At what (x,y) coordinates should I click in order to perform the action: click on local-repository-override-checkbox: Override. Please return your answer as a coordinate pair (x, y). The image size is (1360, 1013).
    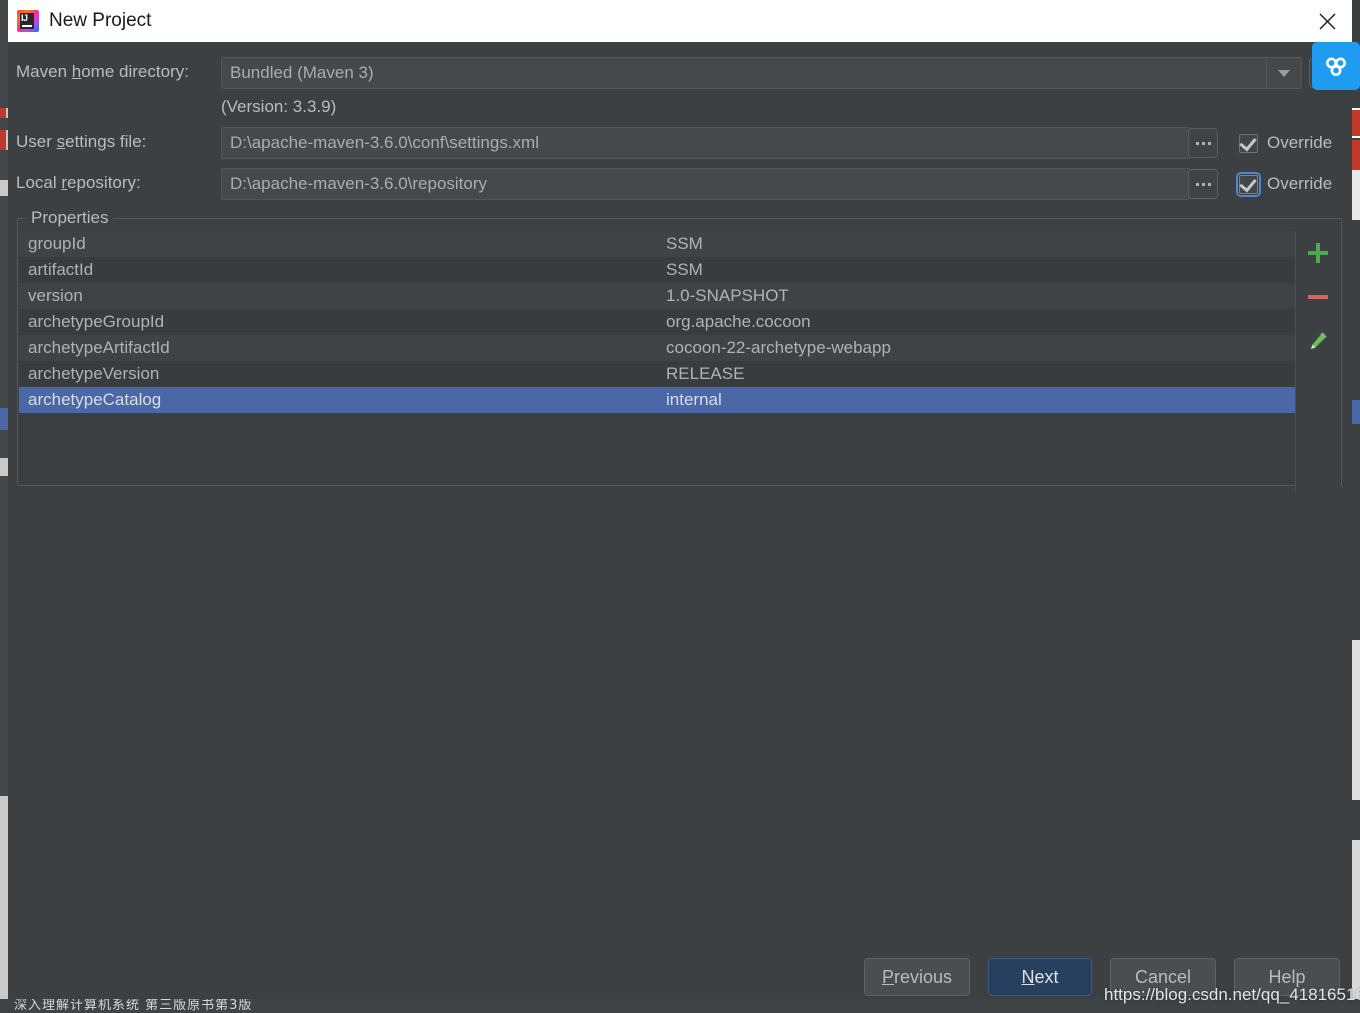
    Looking at the image, I should click on (1284, 184).